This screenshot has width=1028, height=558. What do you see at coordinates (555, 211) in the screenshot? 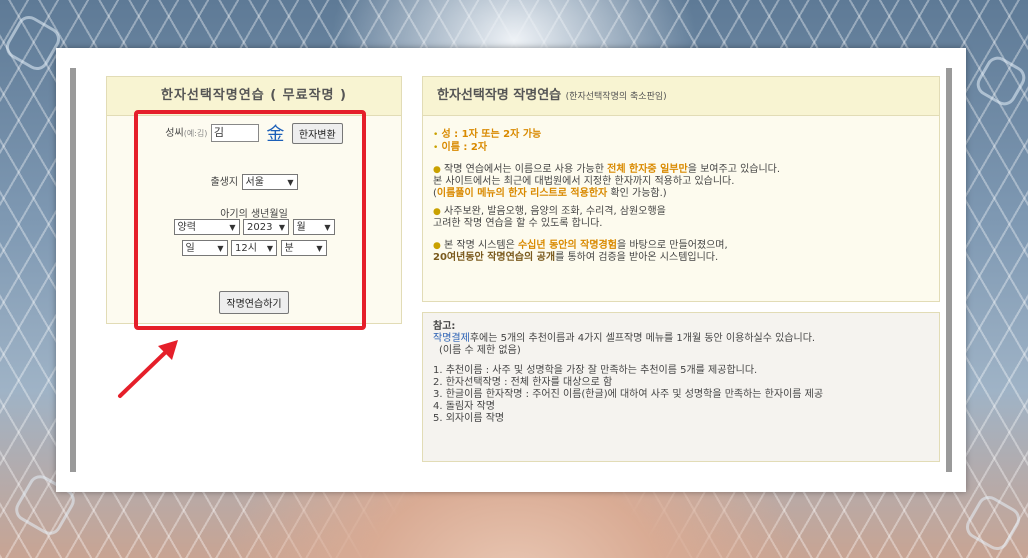
I see `text: 사주보완, 발음오행, 음양의 조화, 수리격, 삼원오행을` at bounding box center [555, 211].